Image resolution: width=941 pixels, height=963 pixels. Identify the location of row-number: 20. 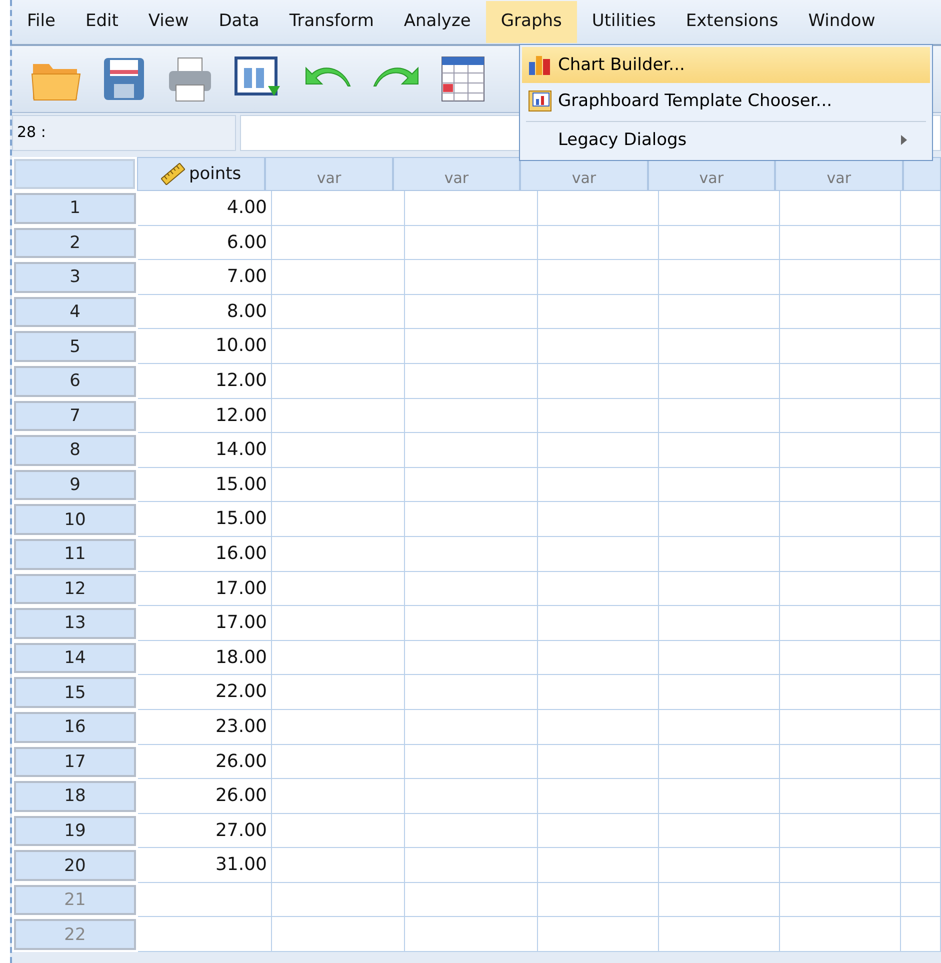
(75, 865).